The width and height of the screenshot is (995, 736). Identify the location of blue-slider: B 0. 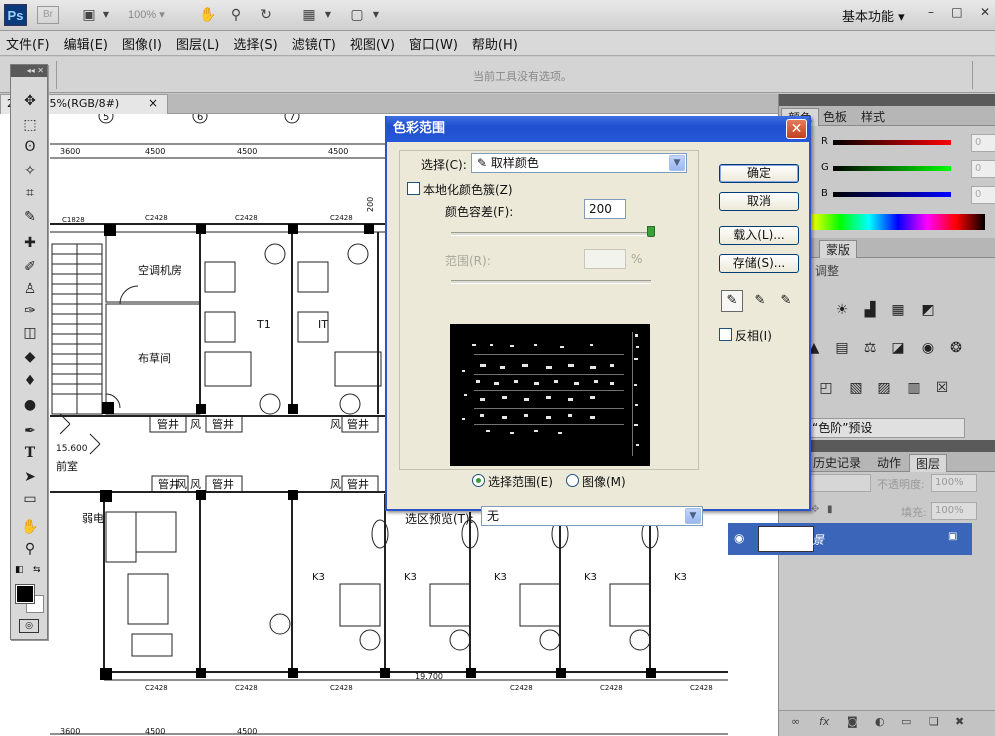
(903, 195).